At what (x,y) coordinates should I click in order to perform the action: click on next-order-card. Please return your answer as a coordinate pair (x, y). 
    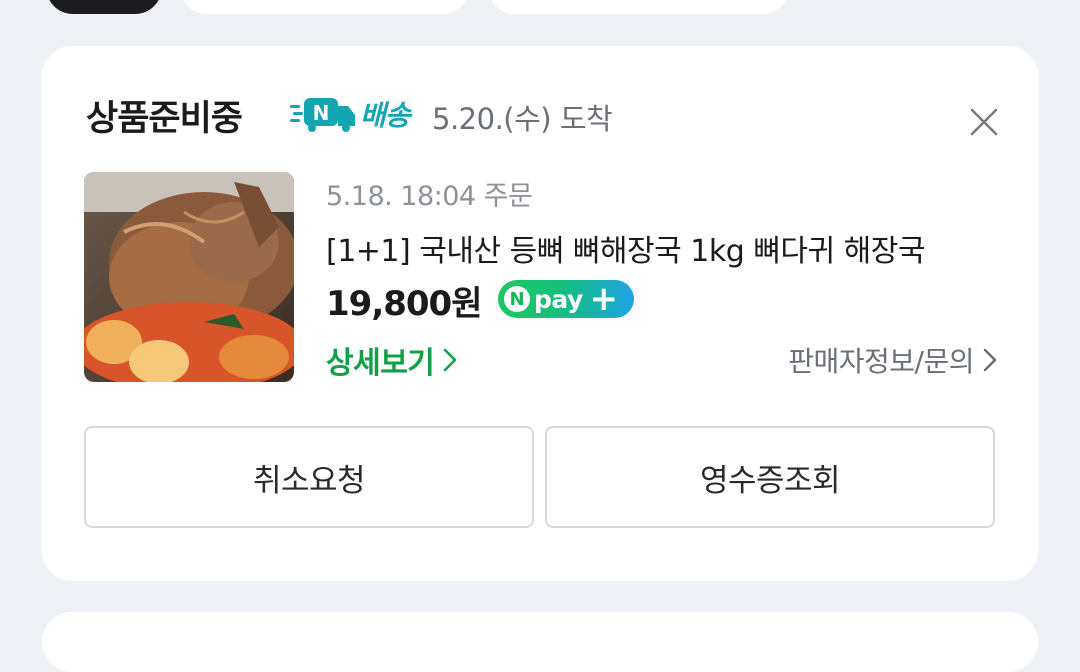
    Looking at the image, I should click on (540, 642).